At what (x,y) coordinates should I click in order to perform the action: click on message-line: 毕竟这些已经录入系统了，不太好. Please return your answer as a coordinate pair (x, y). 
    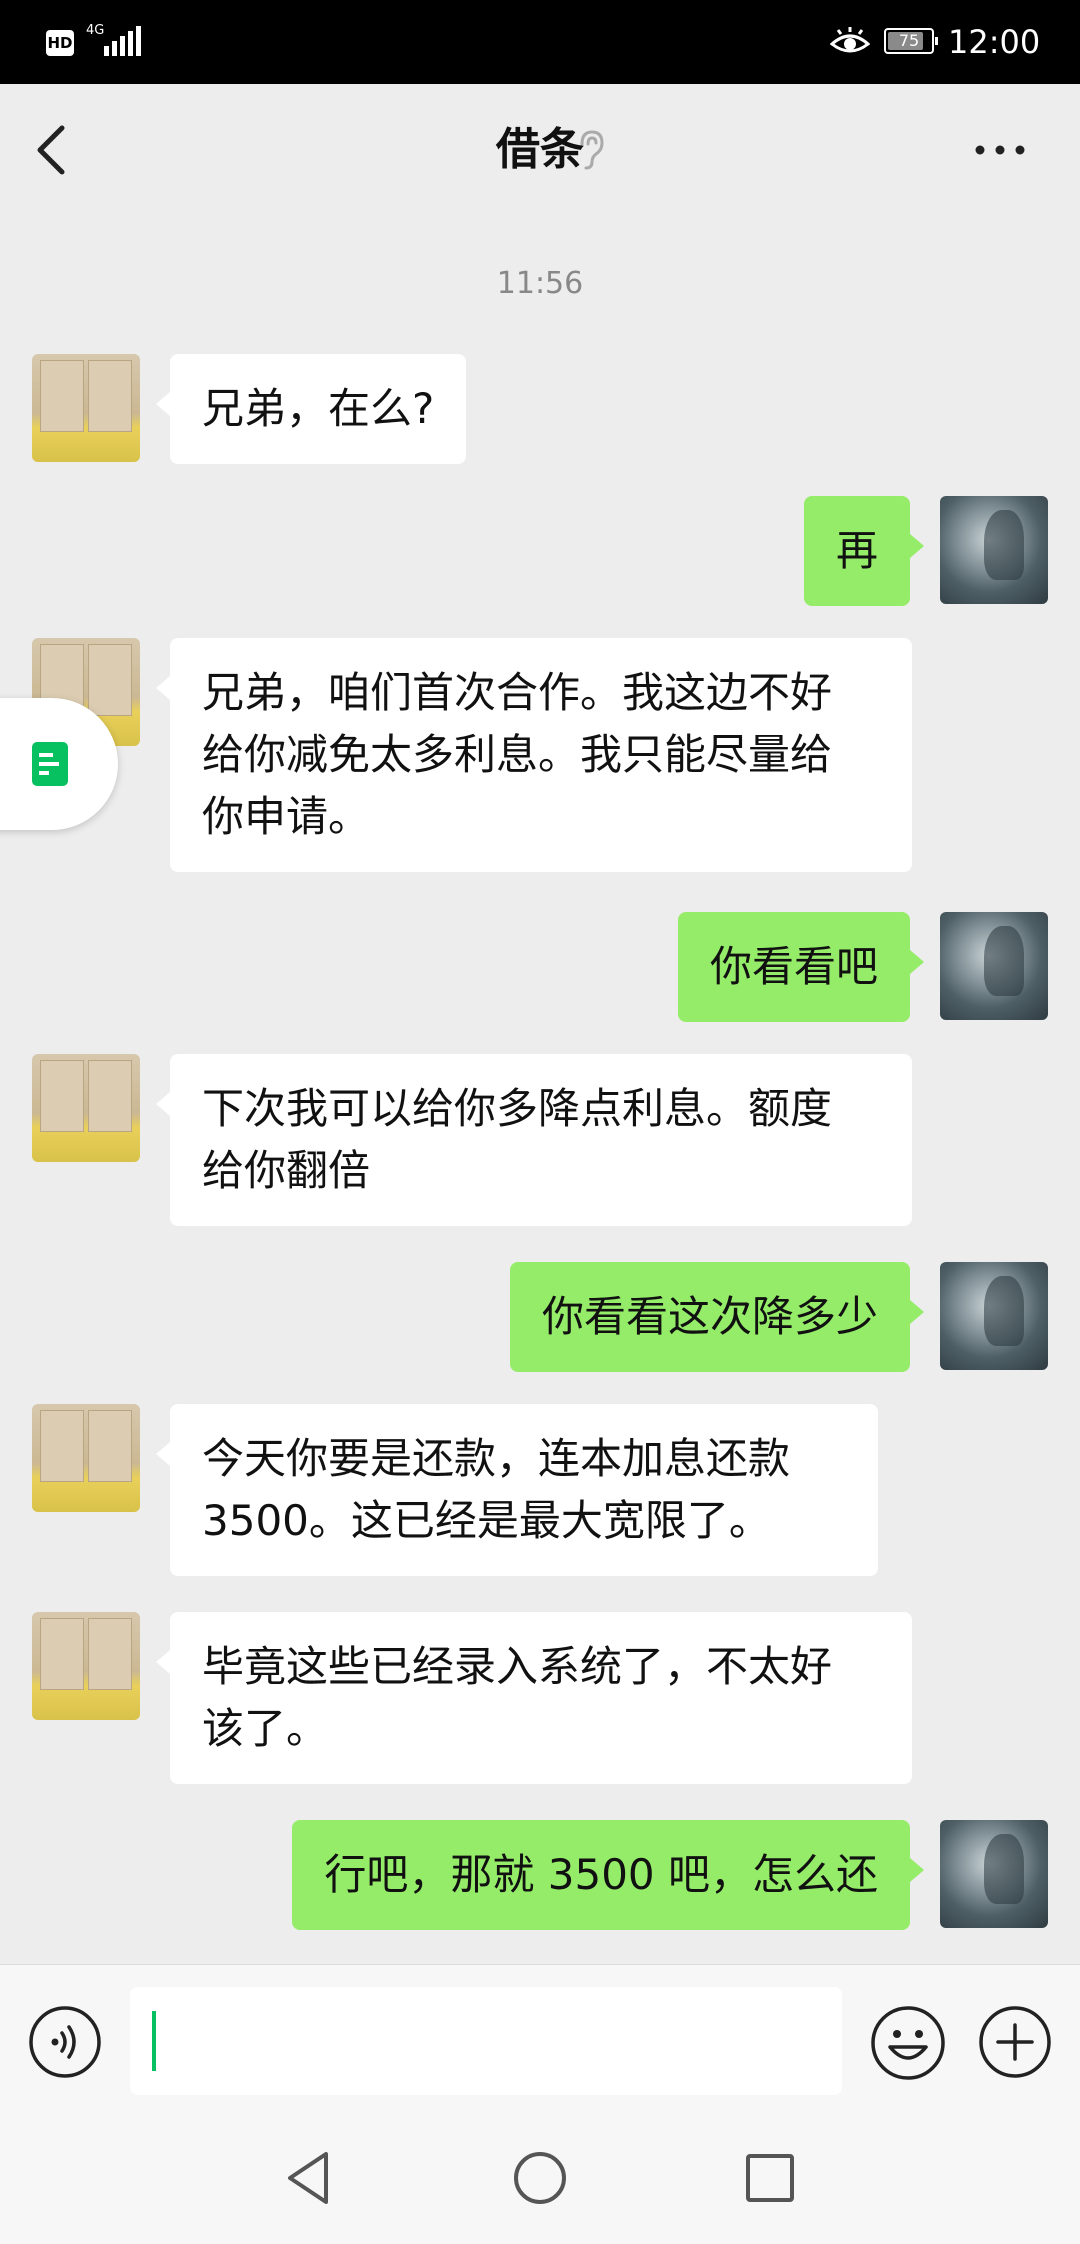
    Looking at the image, I should click on (517, 1666).